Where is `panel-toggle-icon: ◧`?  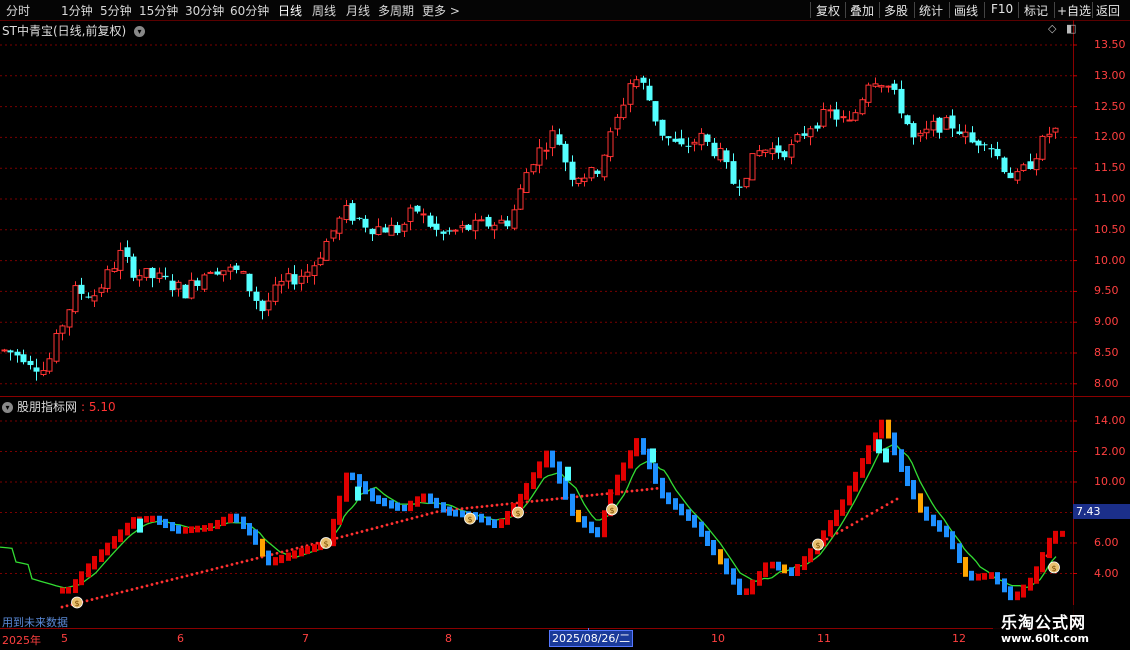
panel-toggle-icon: ◧ is located at coordinates (1071, 28).